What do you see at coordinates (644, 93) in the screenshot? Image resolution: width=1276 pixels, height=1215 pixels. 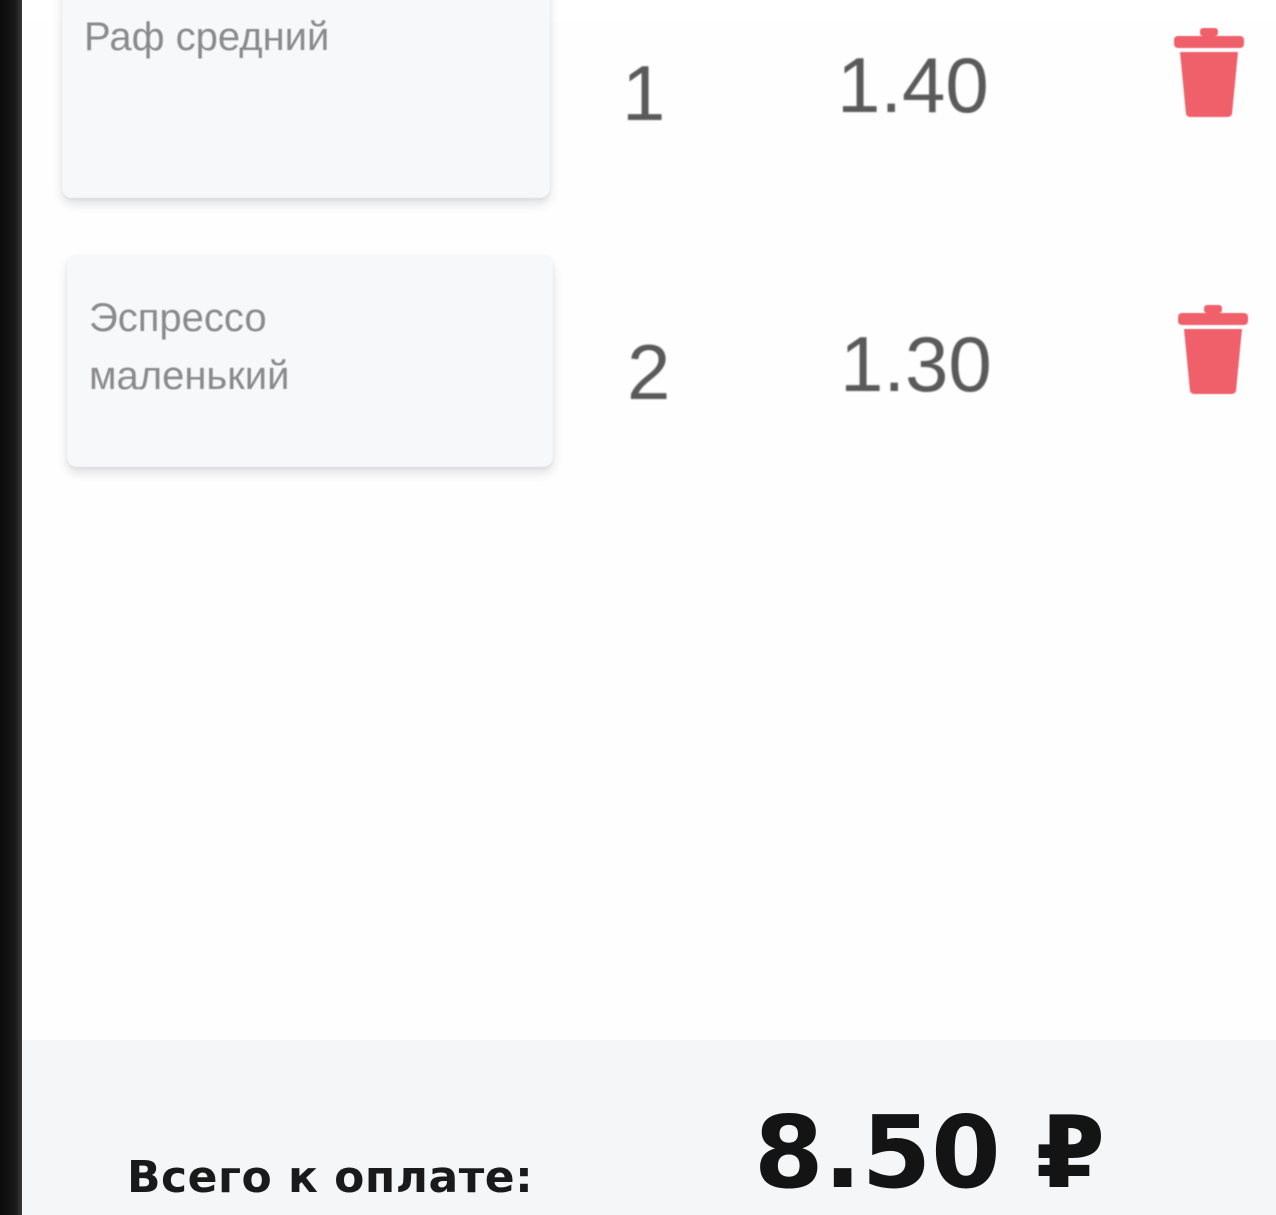 I see `item-quantity: 1` at bounding box center [644, 93].